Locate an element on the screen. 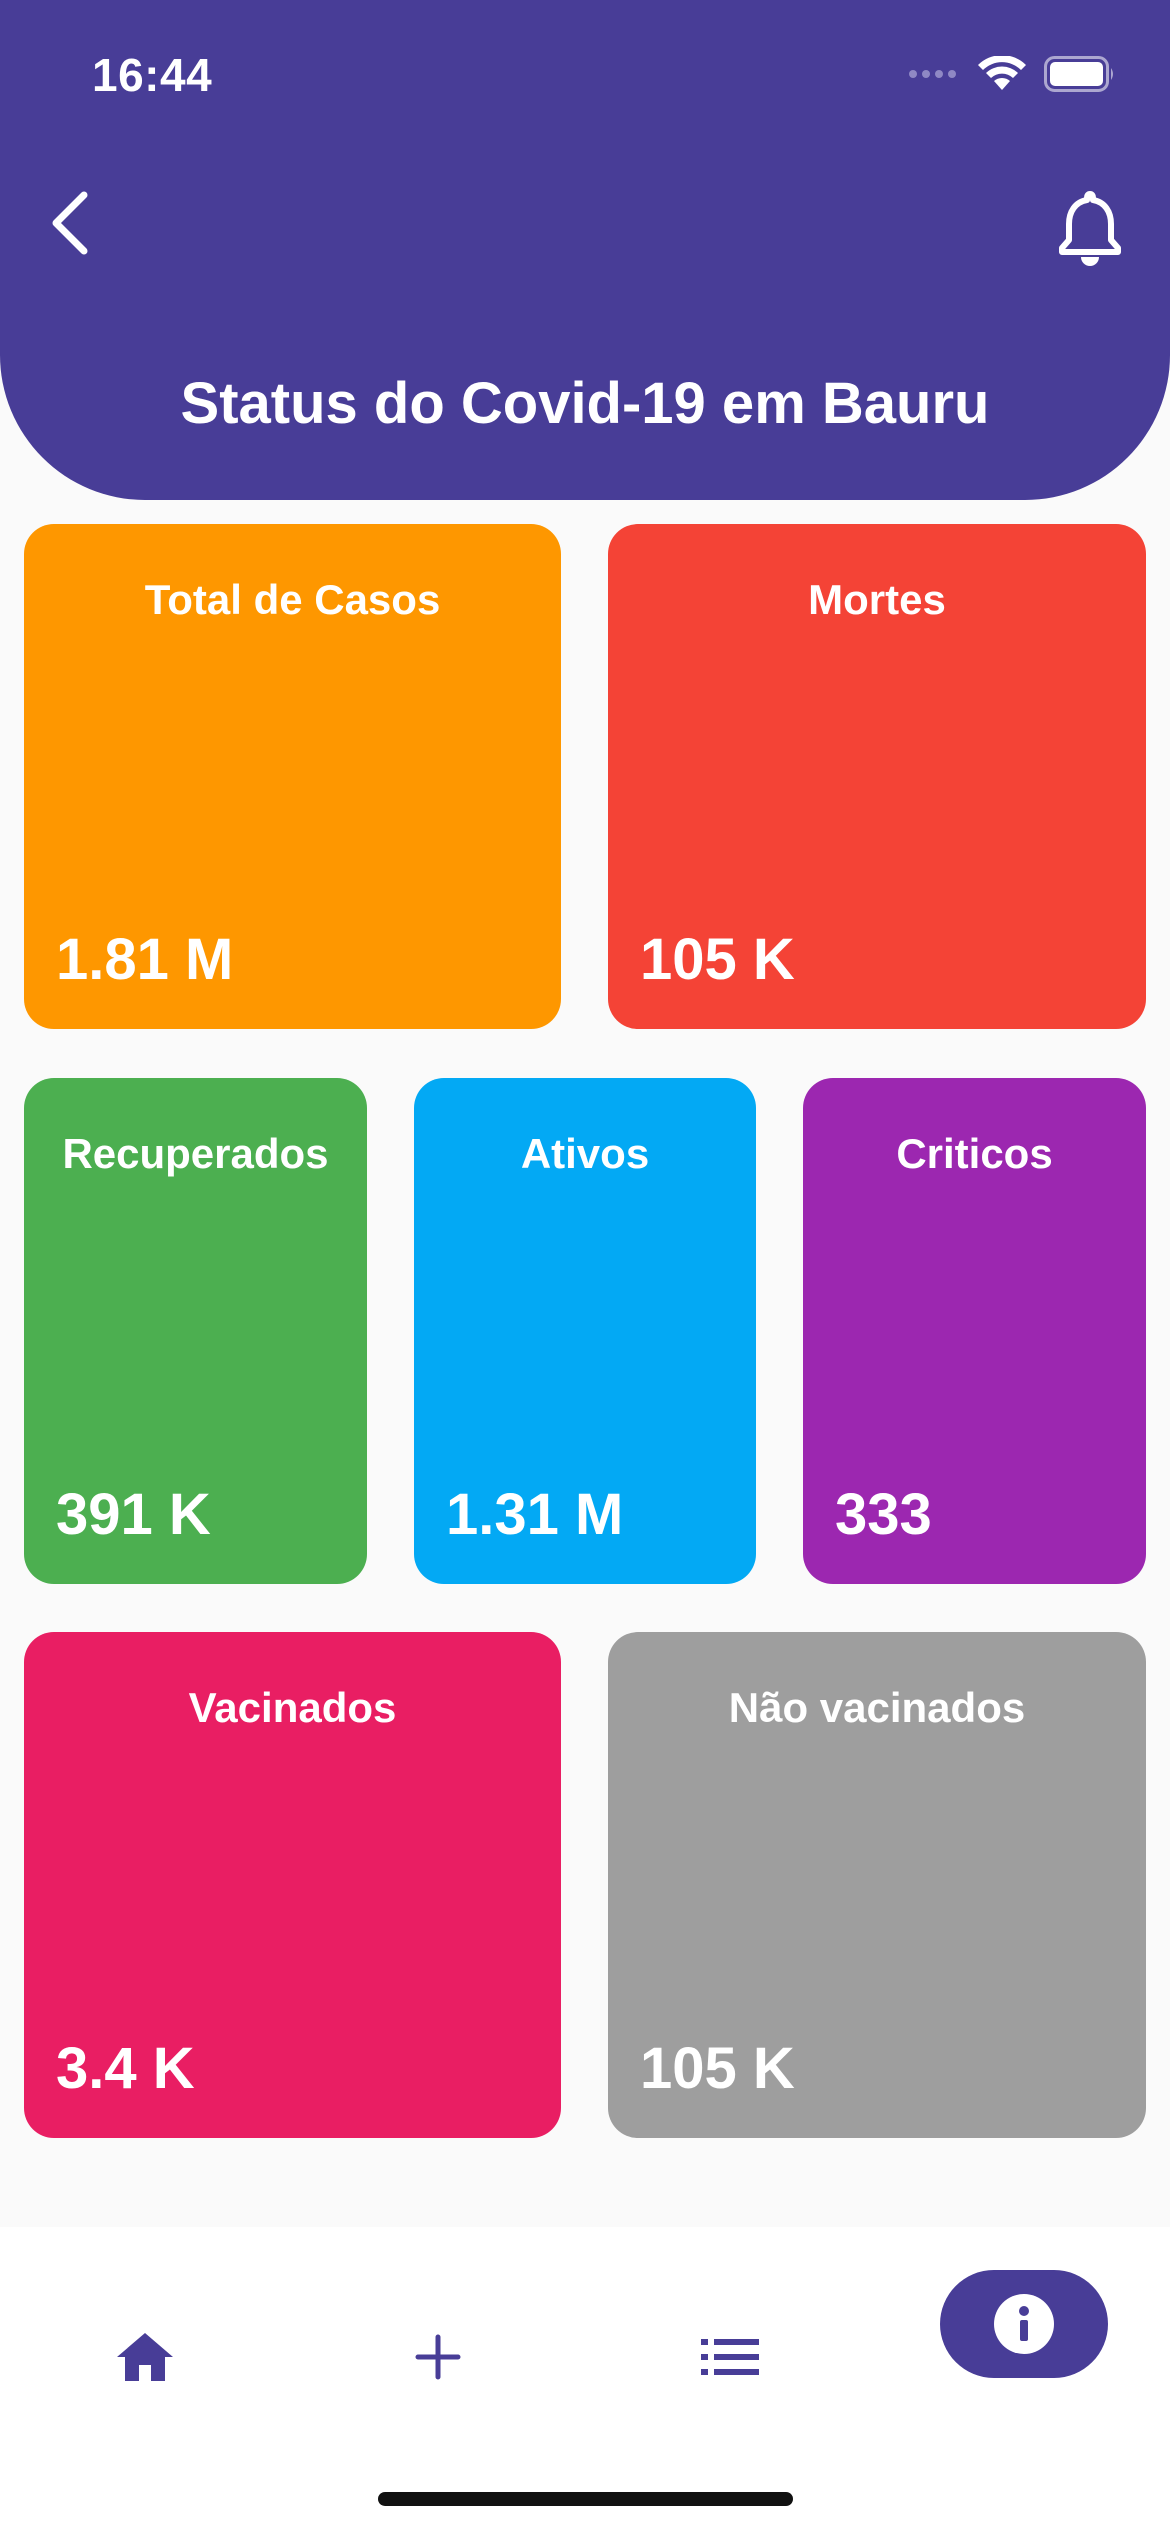  card-nao-vacinados-value: 105 K is located at coordinates (717, 2068).